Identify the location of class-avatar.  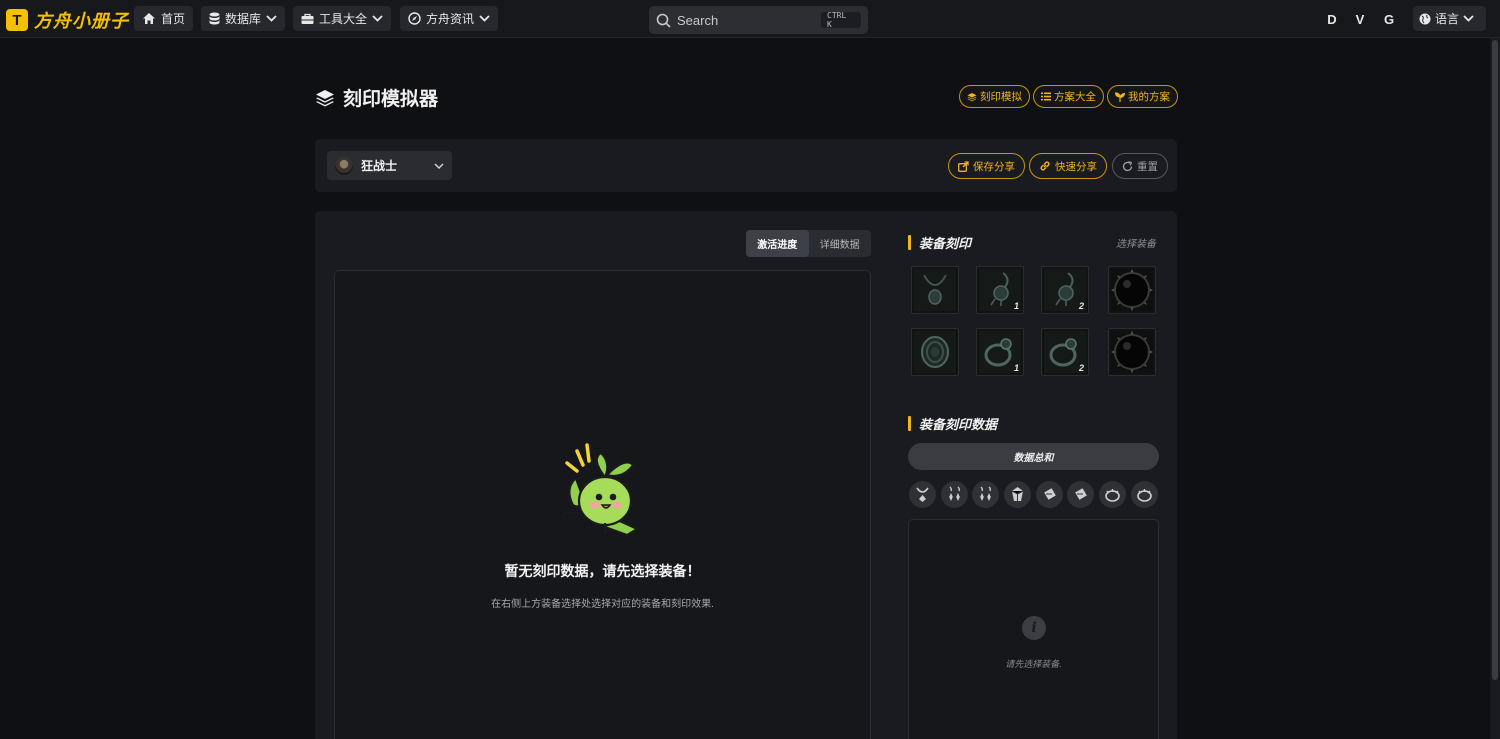
(344, 165).